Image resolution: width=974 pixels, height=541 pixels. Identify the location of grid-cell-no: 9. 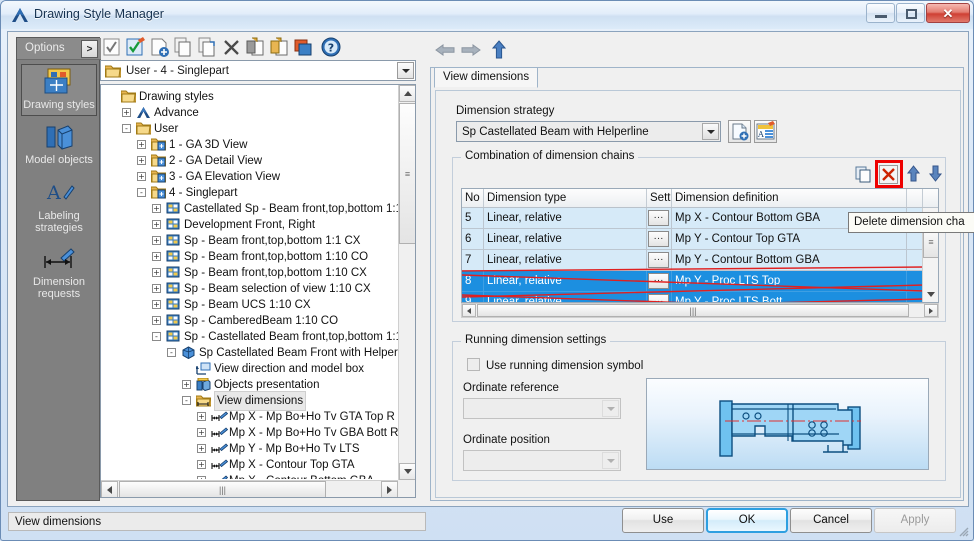
(473, 297).